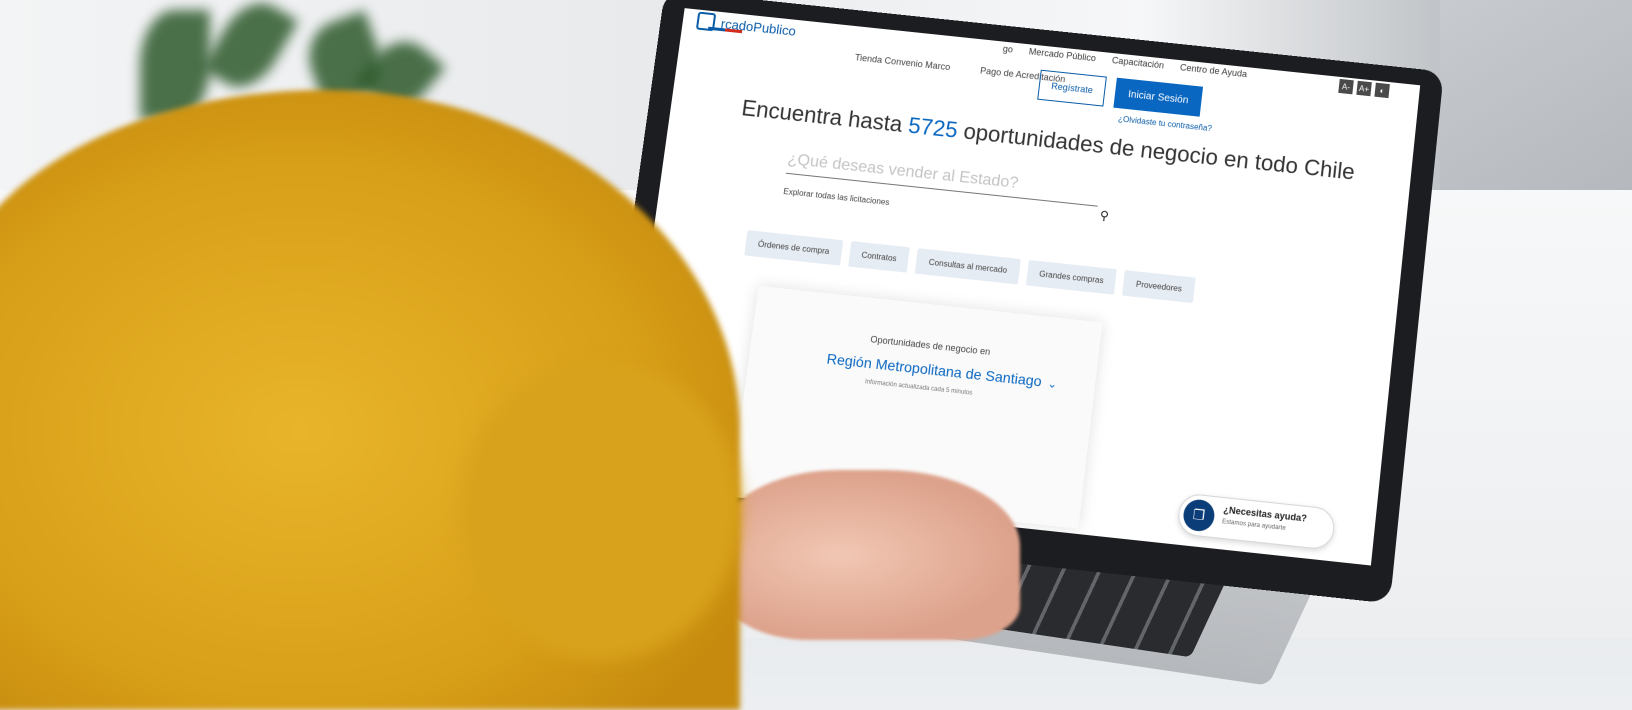 The height and width of the screenshot is (710, 1632). Describe the element at coordinates (1104, 215) in the screenshot. I see `search-icon: ⚲` at that location.